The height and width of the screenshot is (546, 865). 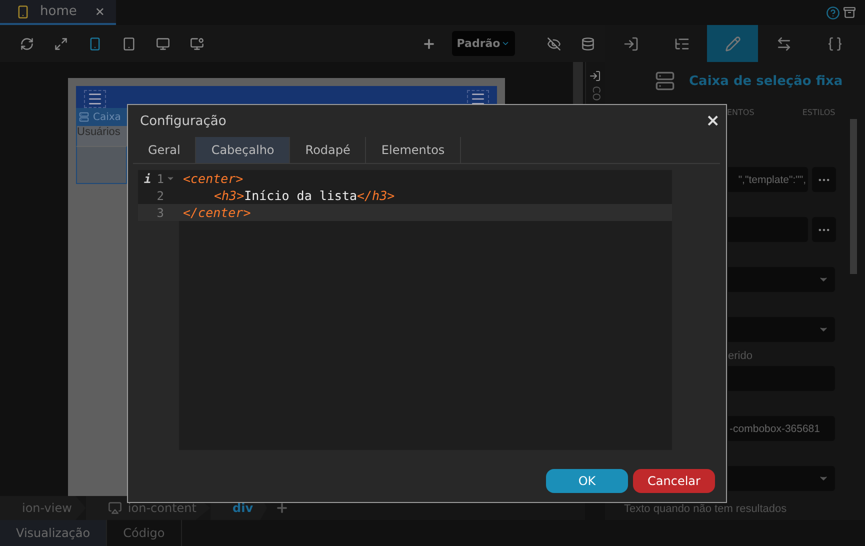 I want to click on help-icon, so click(x=833, y=13).